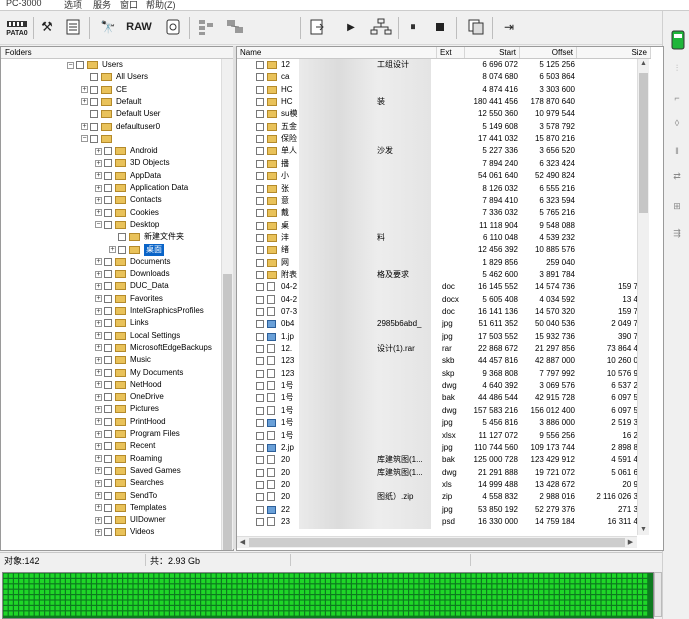 The width and height of the screenshot is (689, 619). I want to click on file-row: 123 skp 9 368 808 7 797 992 10 576 9, so click(437, 374).